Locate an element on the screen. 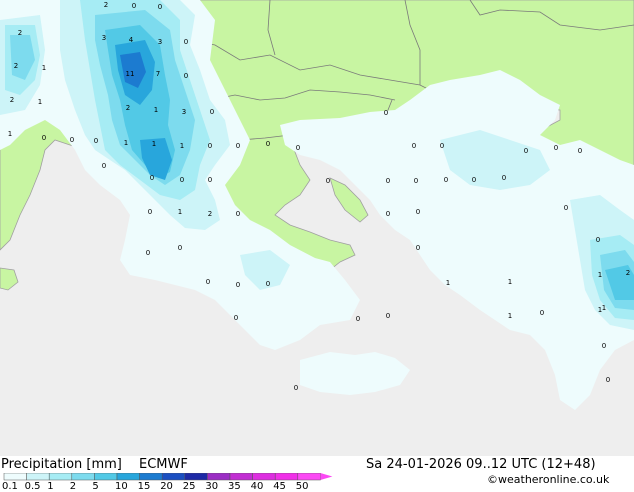 The height and width of the screenshot is (492, 634). legend-tick-label: 1 is located at coordinates (50, 486).